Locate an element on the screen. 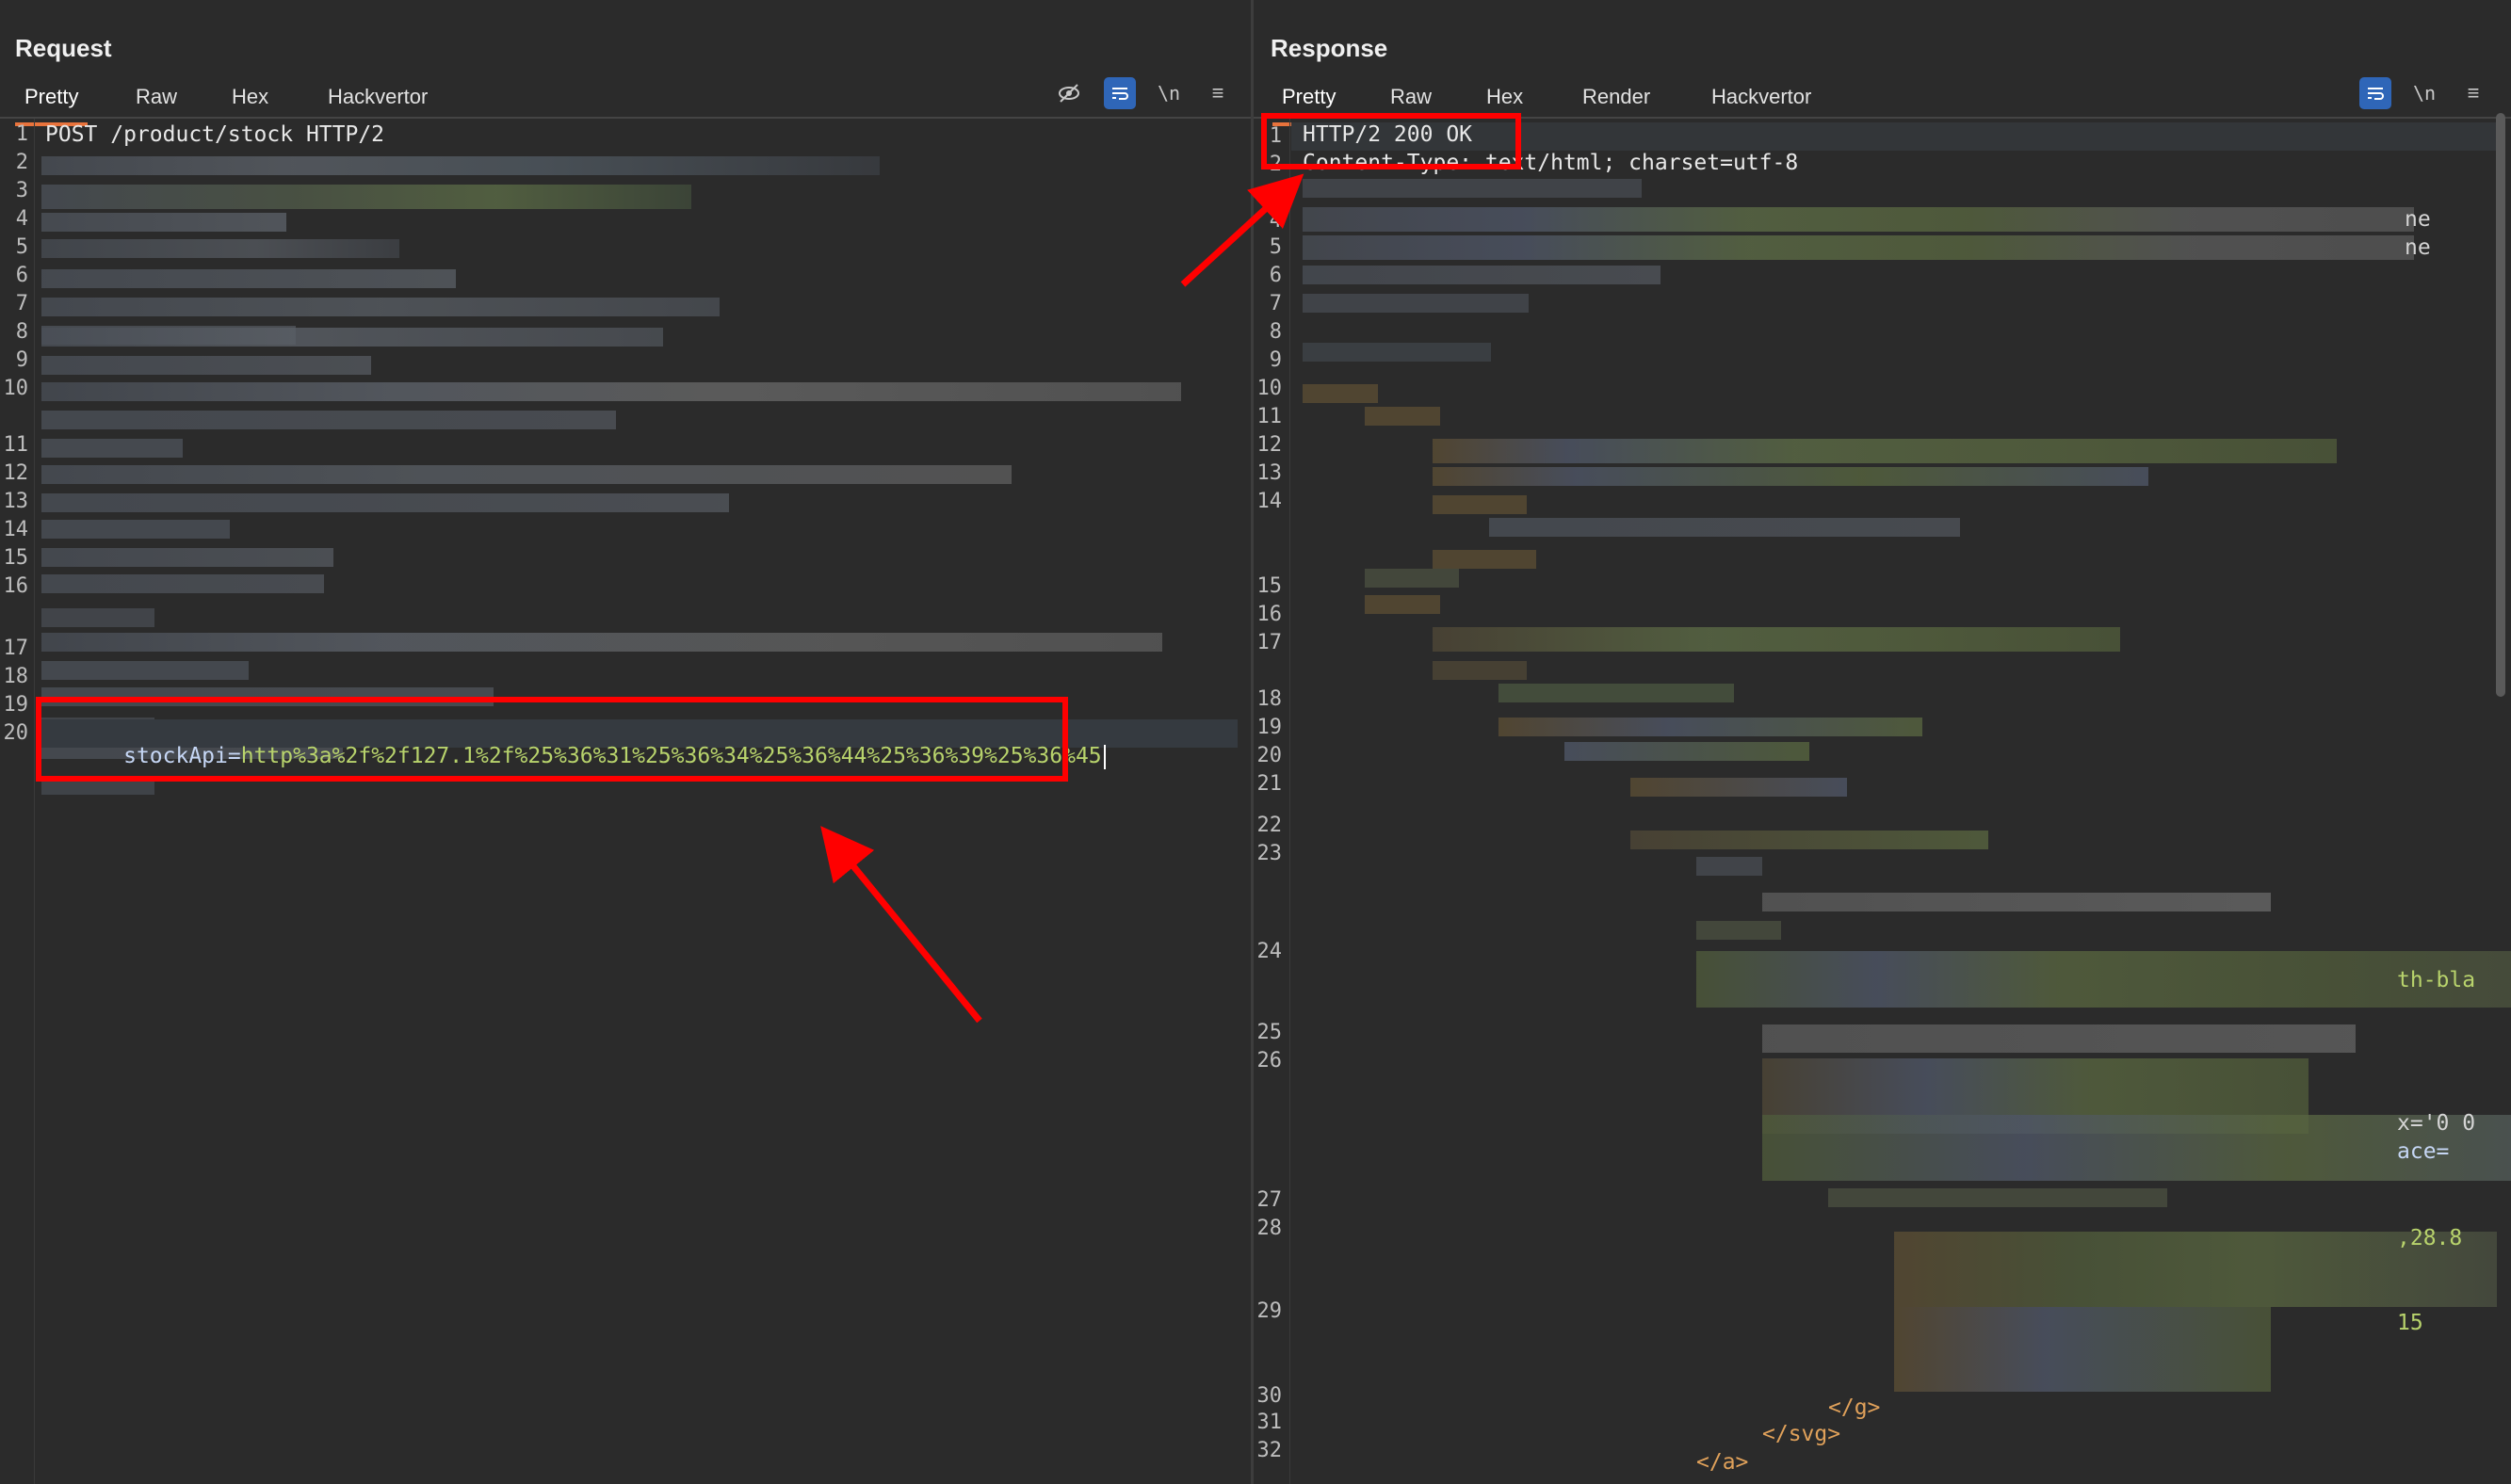 The width and height of the screenshot is (2511, 1484). line-number: 21 is located at coordinates (1269, 784).